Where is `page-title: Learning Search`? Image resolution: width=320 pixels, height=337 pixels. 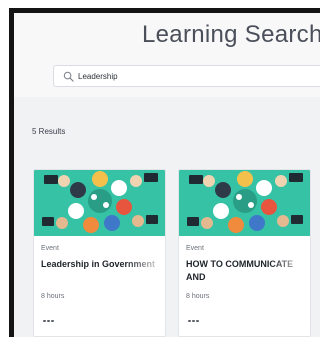 page-title: Learning Search is located at coordinates (231, 34).